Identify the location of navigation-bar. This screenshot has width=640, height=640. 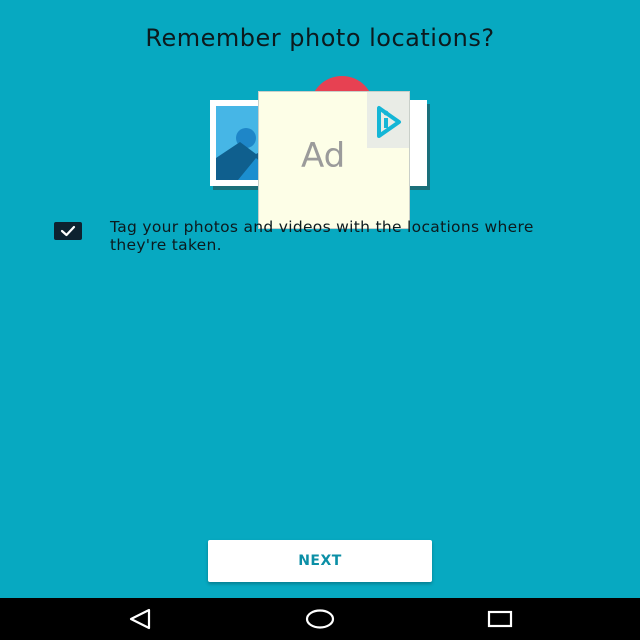
(320, 619).